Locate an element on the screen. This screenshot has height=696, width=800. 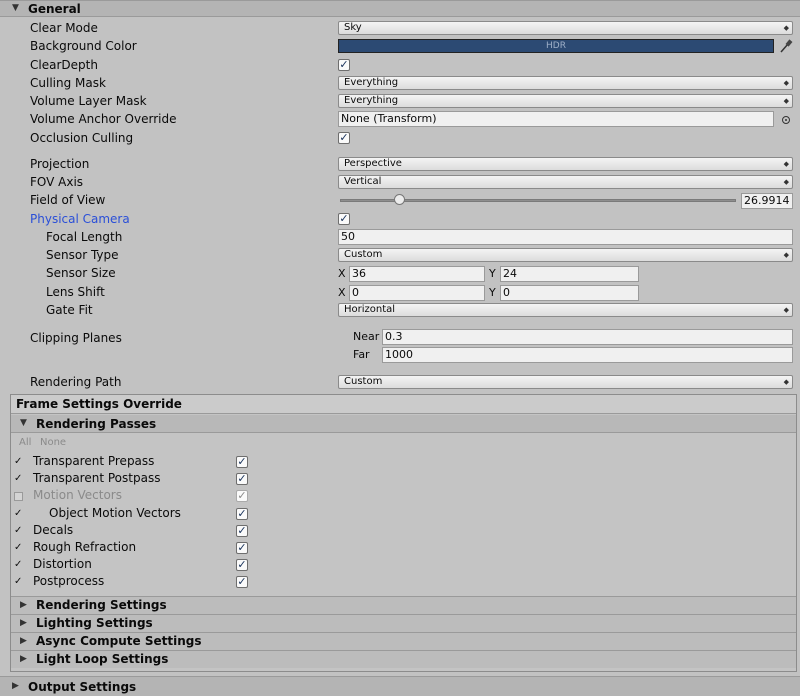
far-label: Far is located at coordinates (361, 354).